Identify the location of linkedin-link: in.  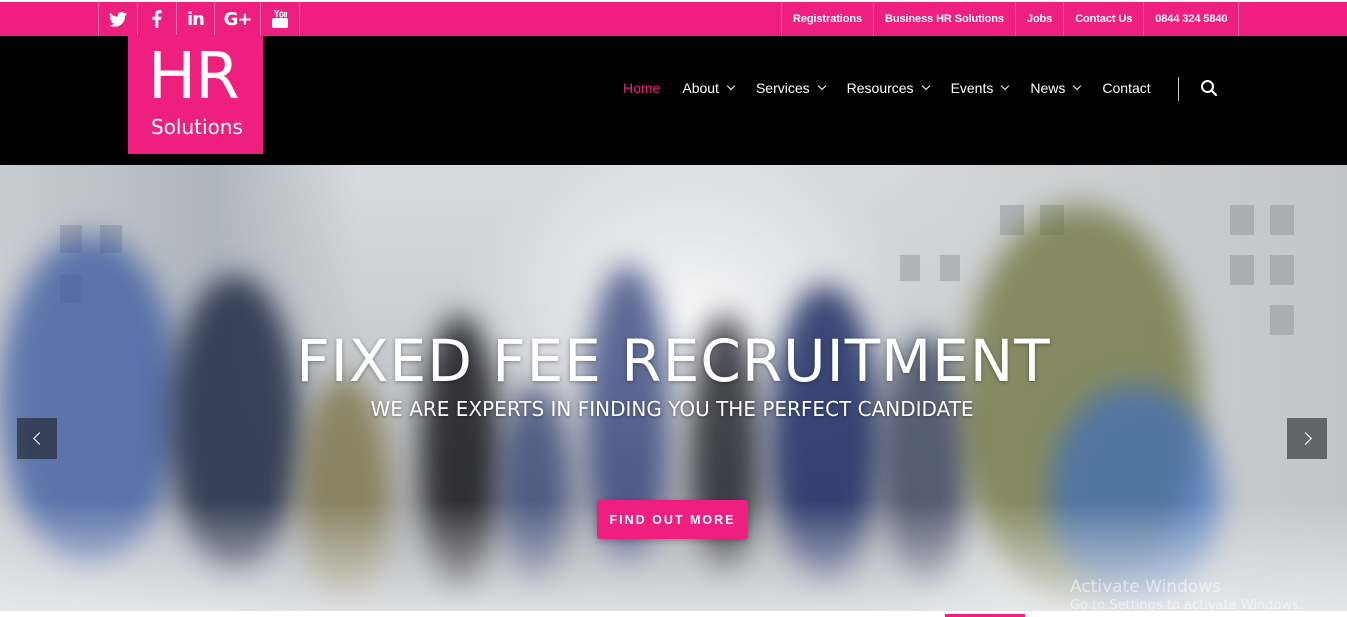
(196, 19).